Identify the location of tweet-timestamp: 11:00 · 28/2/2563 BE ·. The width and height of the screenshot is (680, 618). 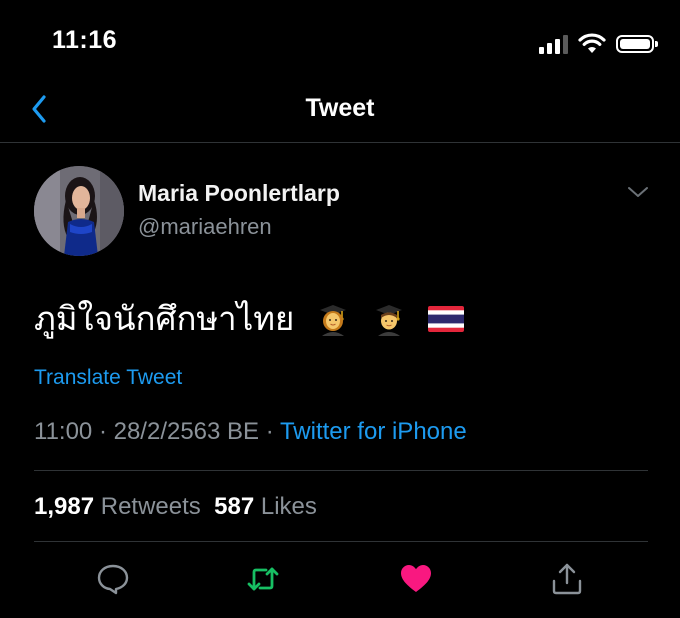
(157, 431).